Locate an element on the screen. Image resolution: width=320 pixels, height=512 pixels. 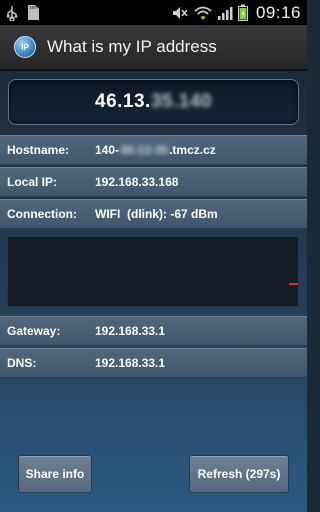
status-bar: 09:16 is located at coordinates (153, 12).